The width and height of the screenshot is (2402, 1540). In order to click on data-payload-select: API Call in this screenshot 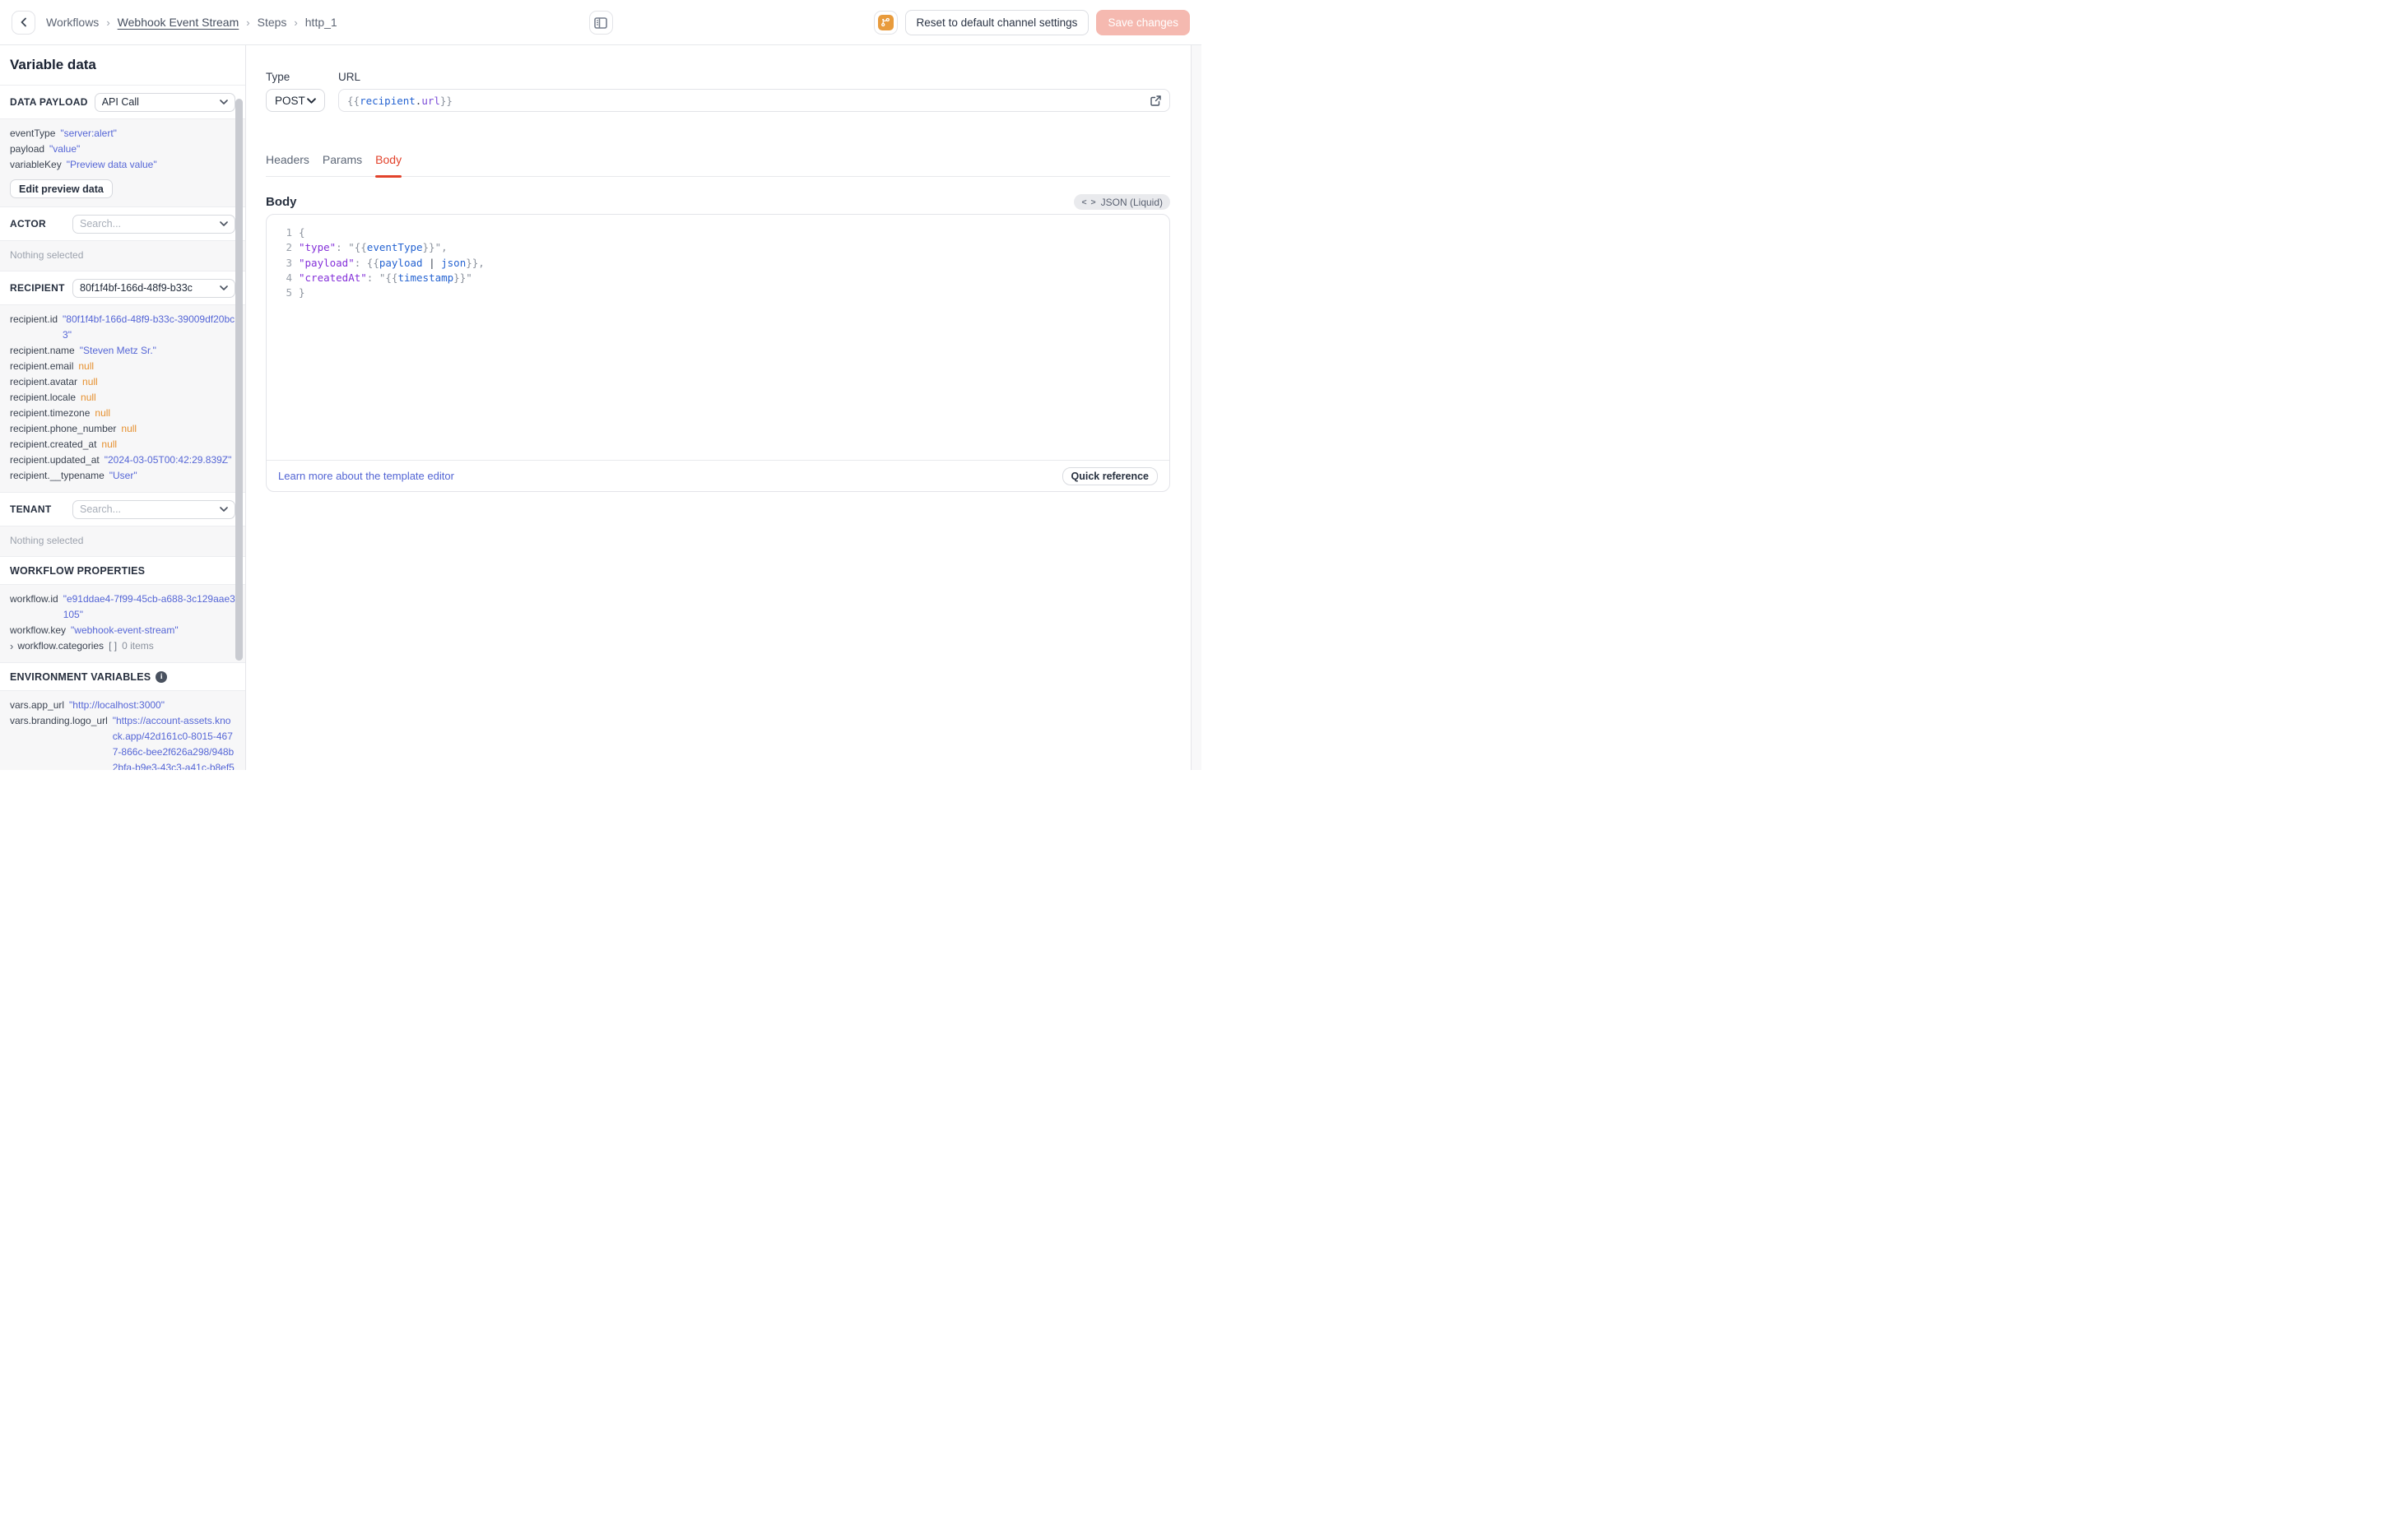, I will do `click(165, 102)`.